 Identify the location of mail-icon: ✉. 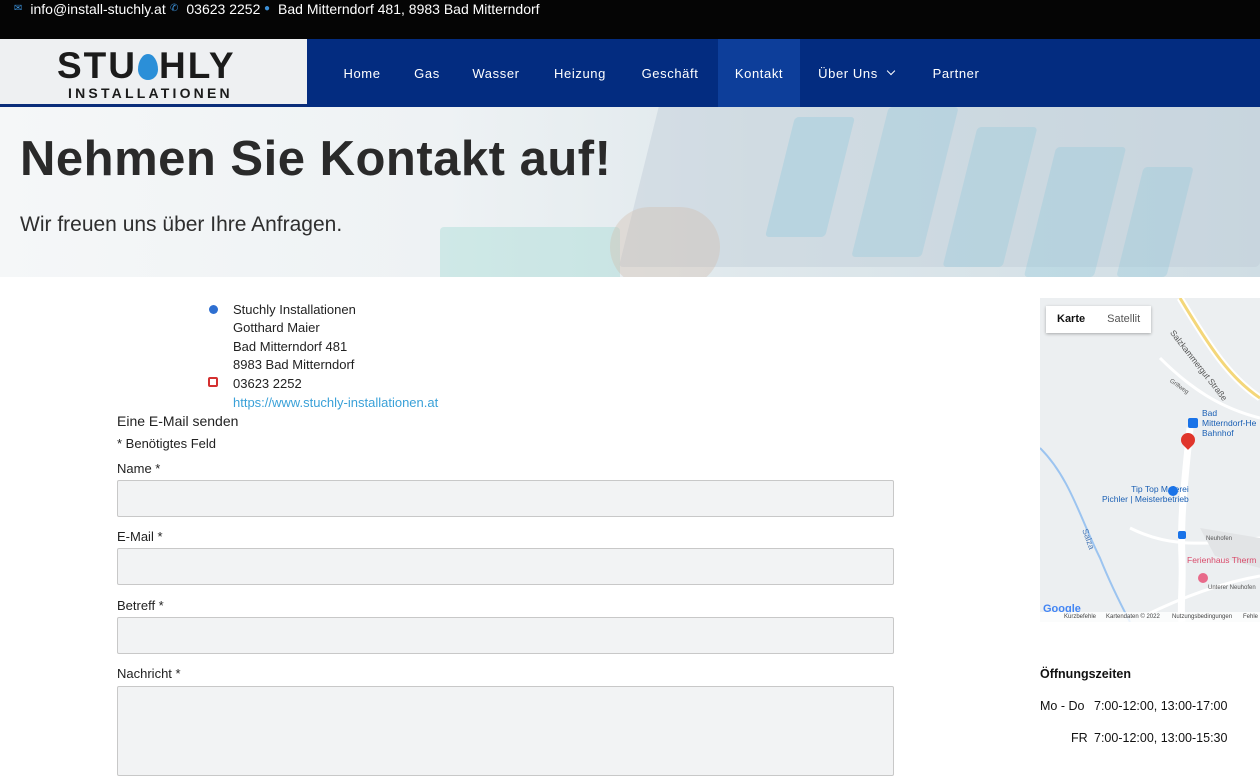
(18, 8).